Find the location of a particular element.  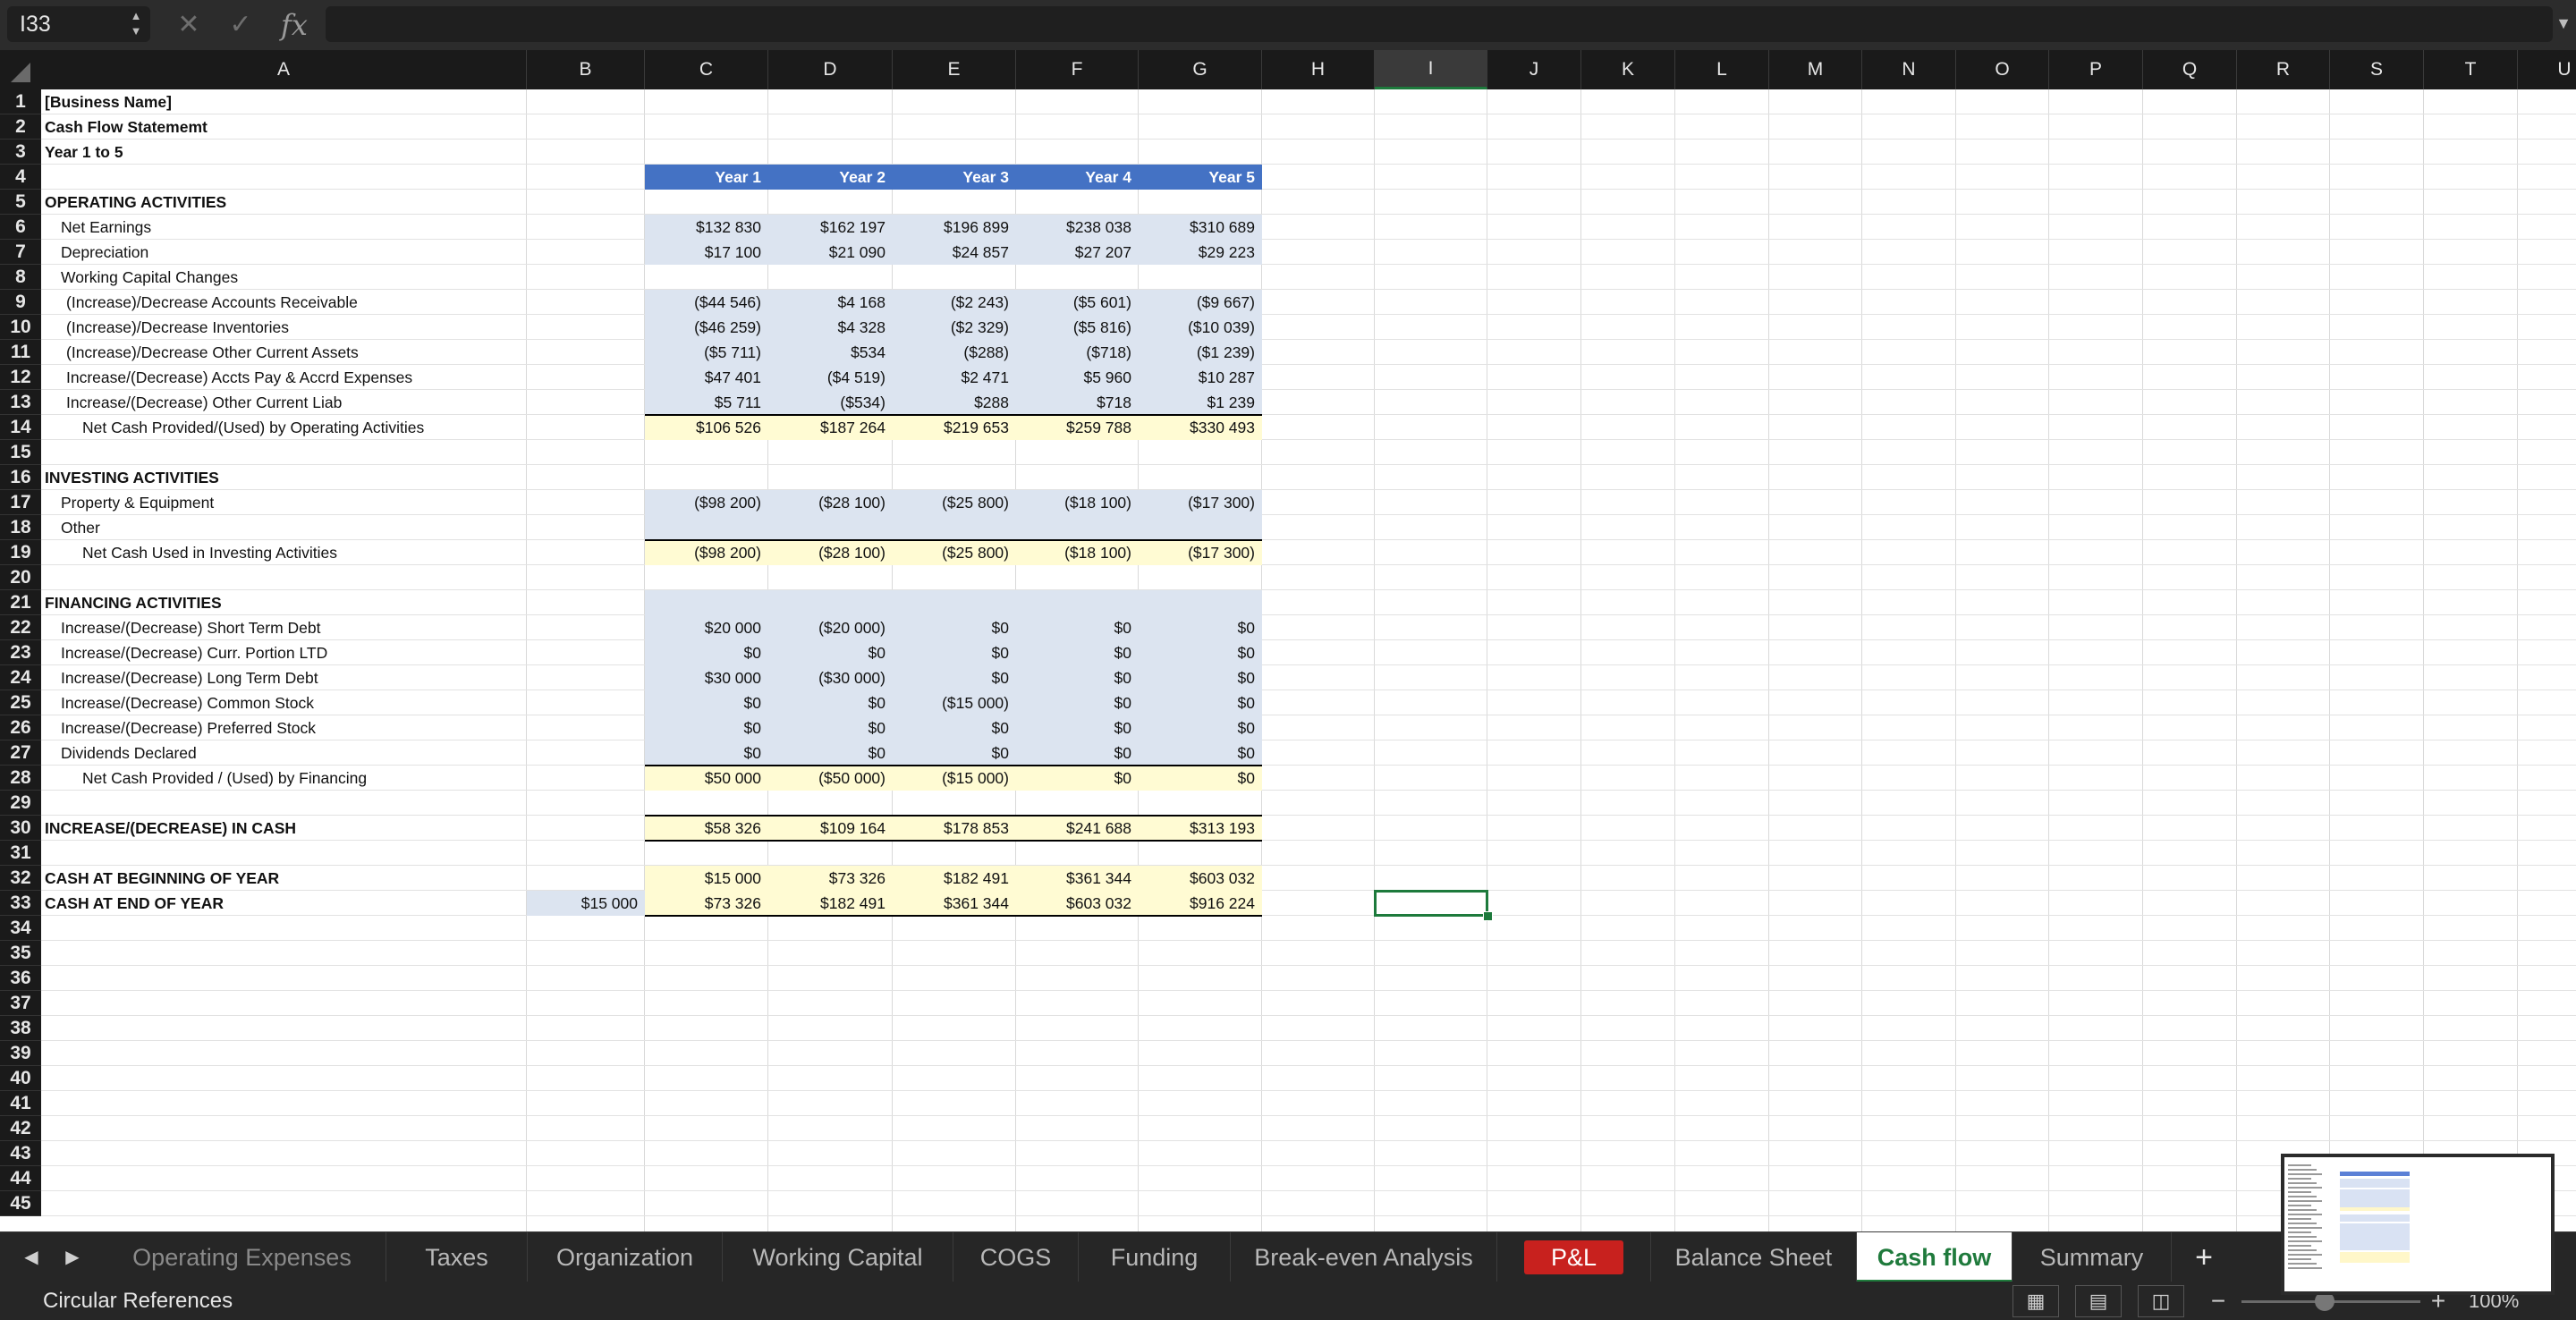

row-header-26: 26 is located at coordinates (20, 727).